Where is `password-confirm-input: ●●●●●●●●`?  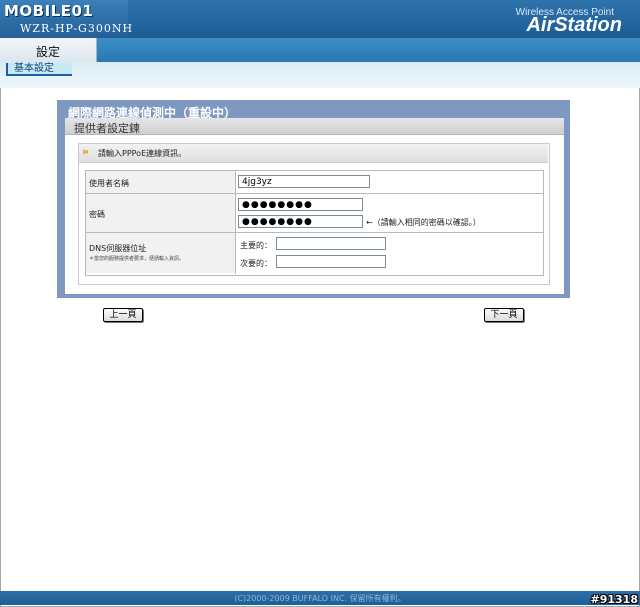 password-confirm-input: ●●●●●●●● is located at coordinates (300, 221).